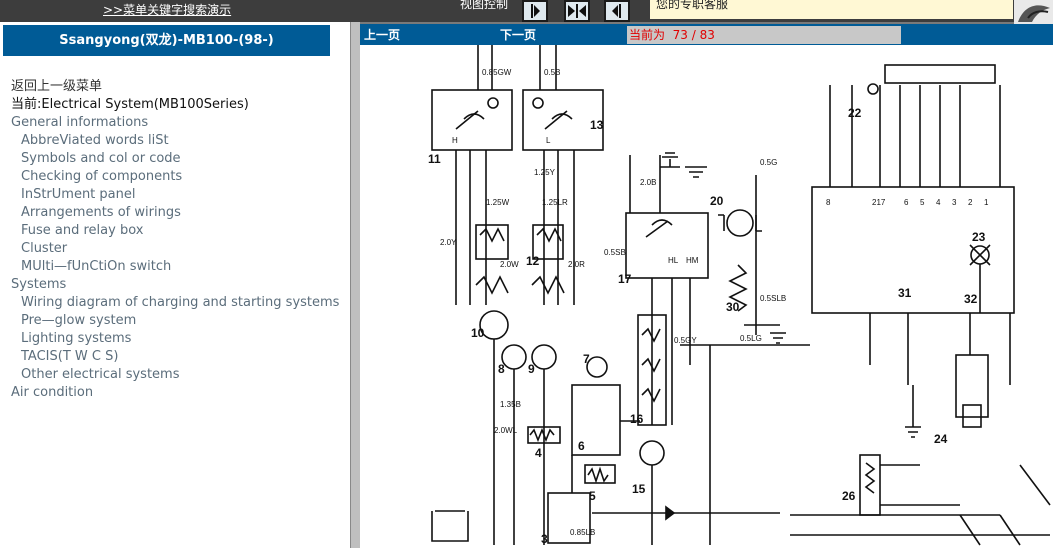  I want to click on view-next-button, so click(535, 11).